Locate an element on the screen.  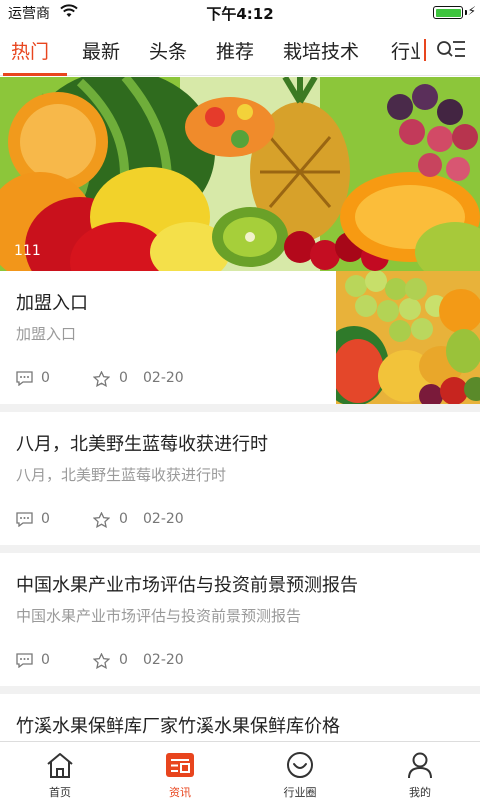
tab-hot: 热门 is located at coordinates (30, 50).